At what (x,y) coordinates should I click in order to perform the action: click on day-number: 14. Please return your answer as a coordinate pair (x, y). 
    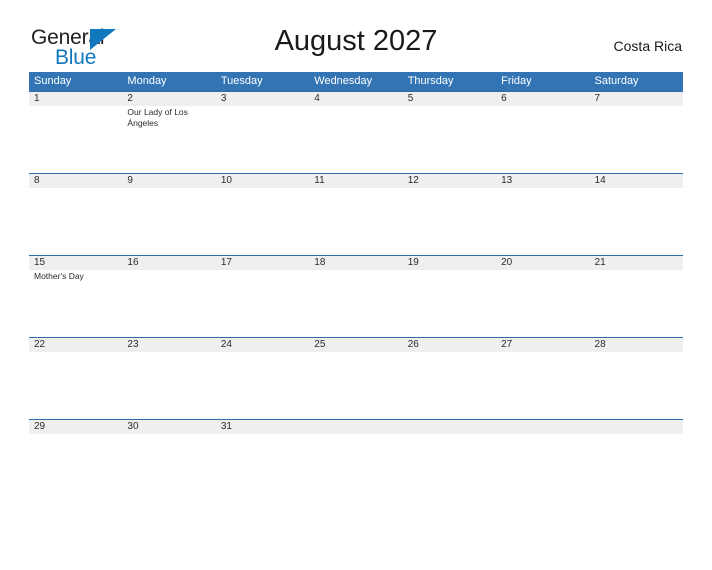
    Looking at the image, I should click on (600, 180).